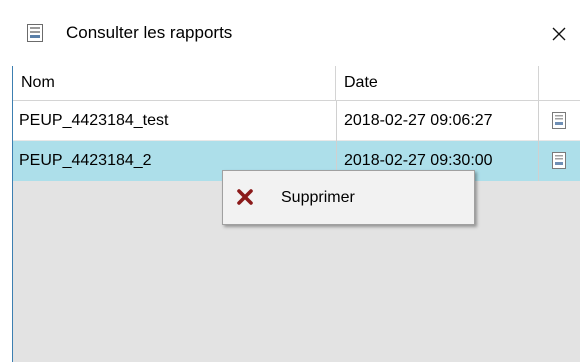 This screenshot has height=362, width=580. I want to click on table-header: Nom Date, so click(296, 83).